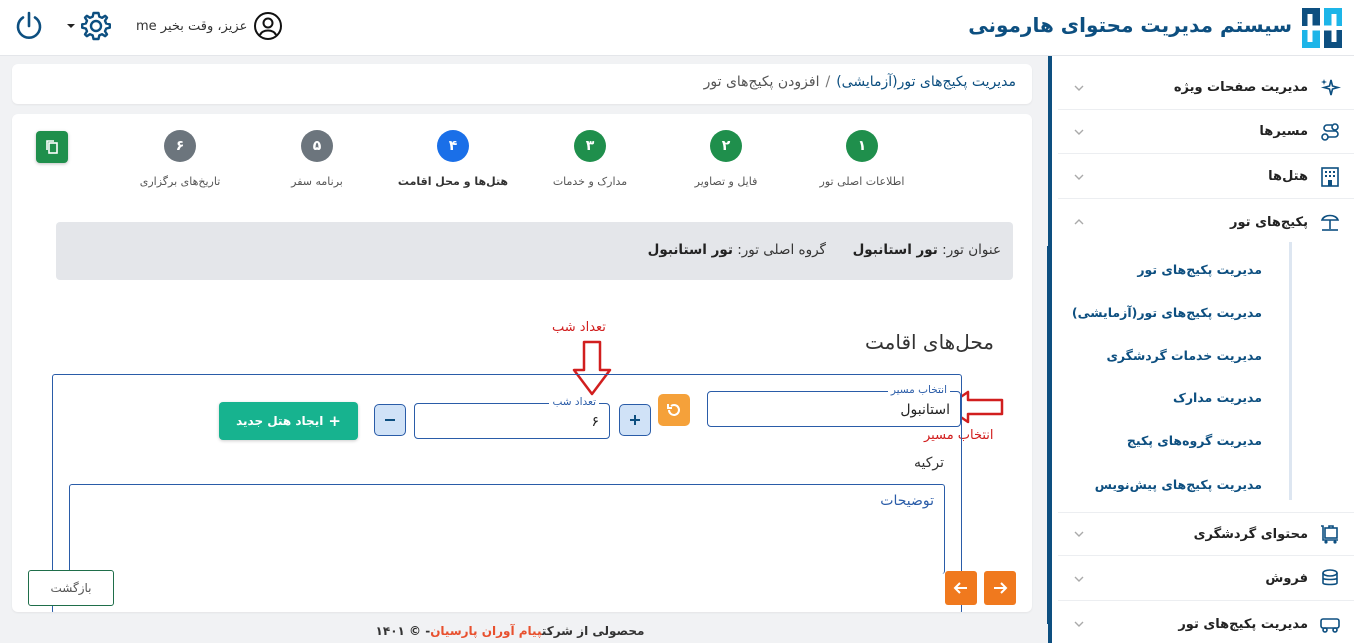  What do you see at coordinates (453, 181) in the screenshot?
I see `step-label: هتل‌ها و محل اقامت` at bounding box center [453, 181].